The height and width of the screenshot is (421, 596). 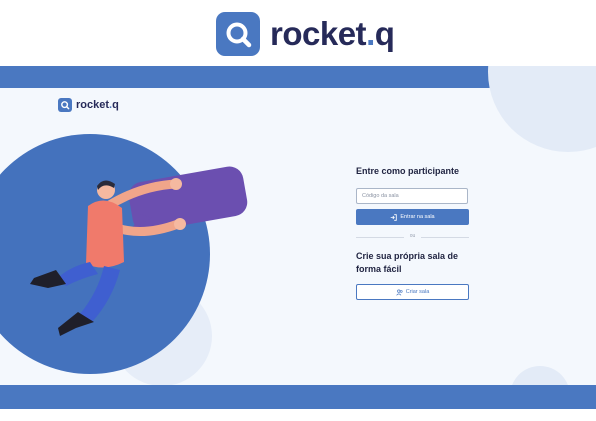 I want to click on room-code-input, so click(x=412, y=196).